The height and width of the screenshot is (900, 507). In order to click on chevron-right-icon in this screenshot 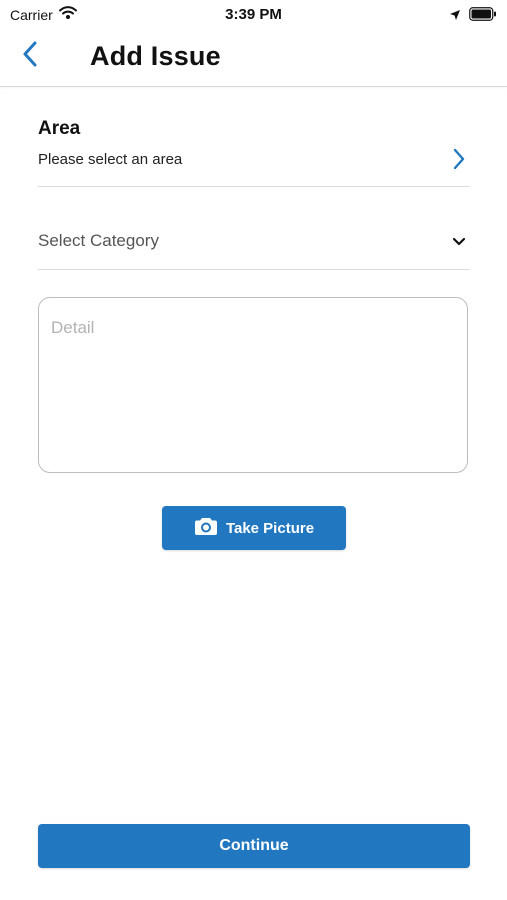, I will do `click(459, 161)`.